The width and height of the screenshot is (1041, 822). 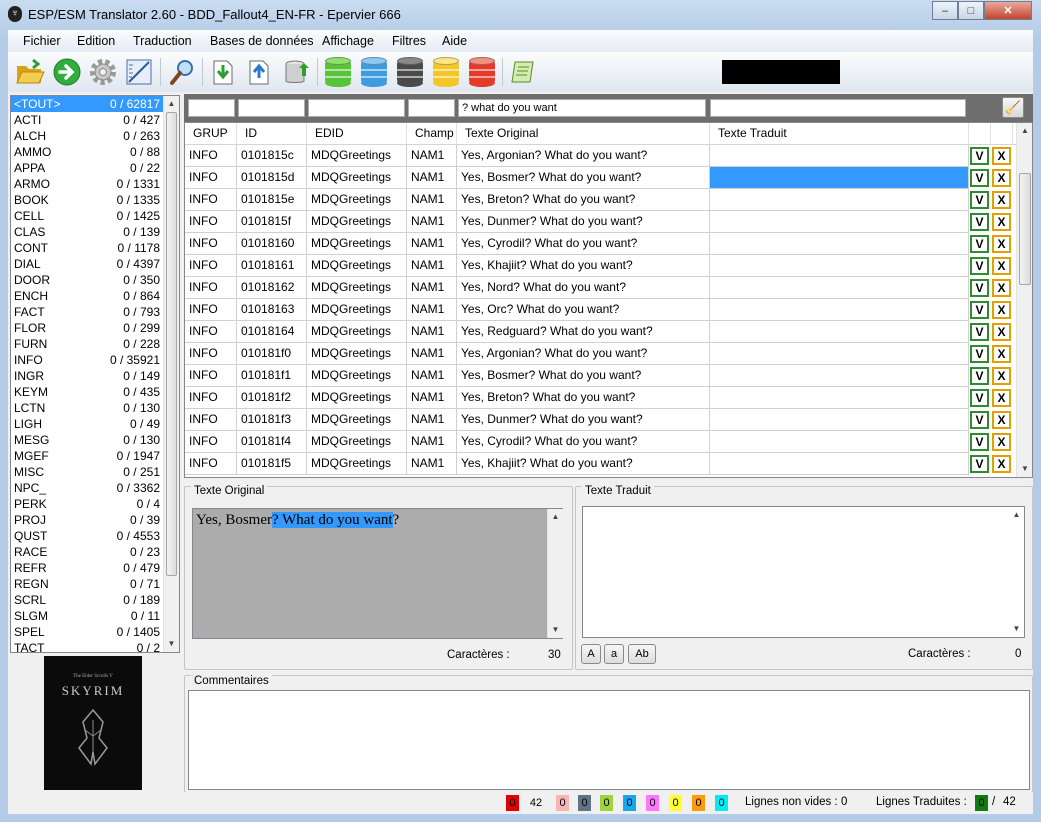 What do you see at coordinates (1013, 107) in the screenshot?
I see `clear-filters-button: 🧹` at bounding box center [1013, 107].